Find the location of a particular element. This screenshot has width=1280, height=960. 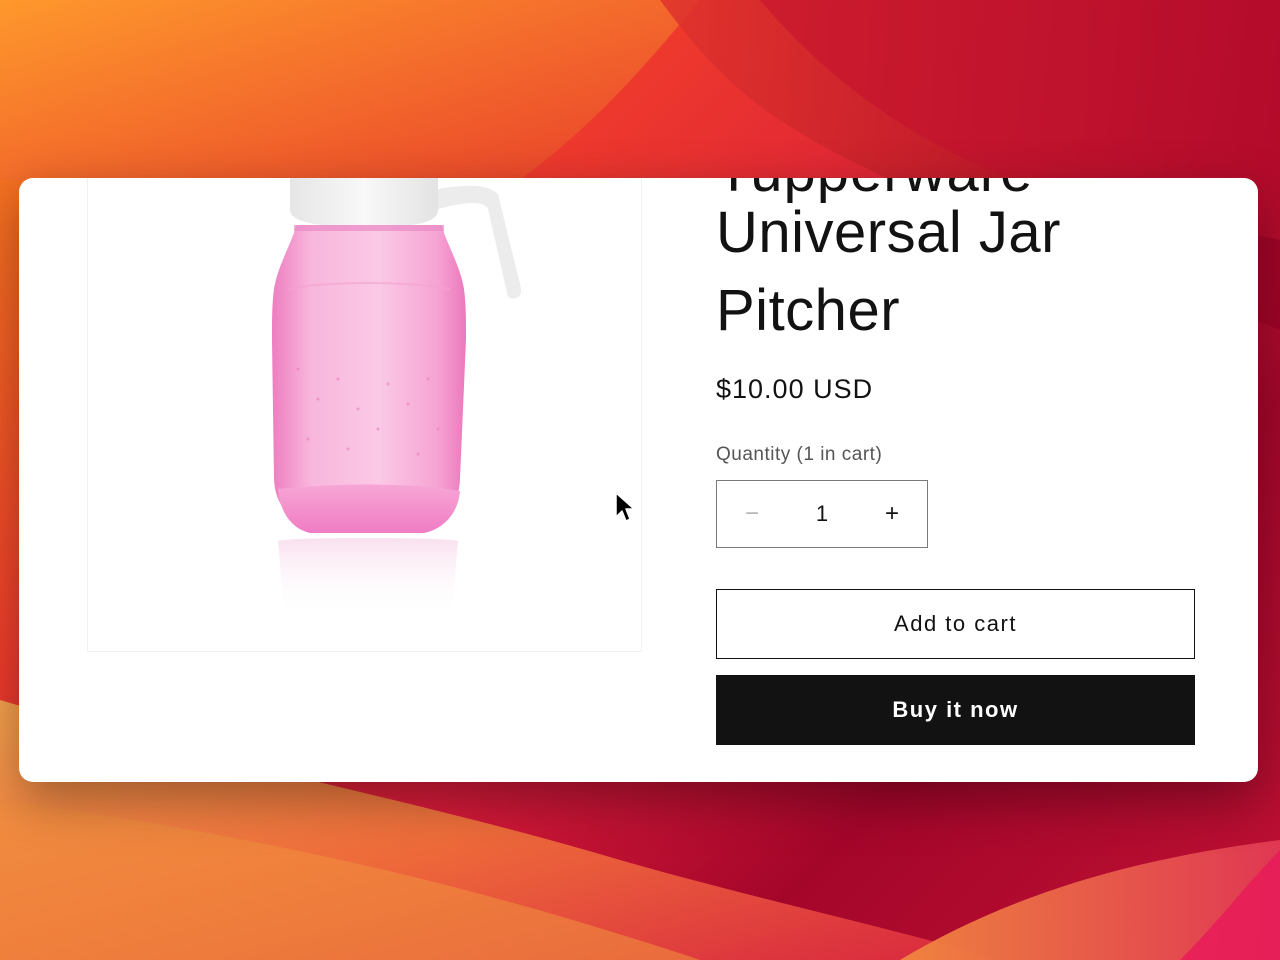

quantity-stepper: − + is located at coordinates (822, 514).